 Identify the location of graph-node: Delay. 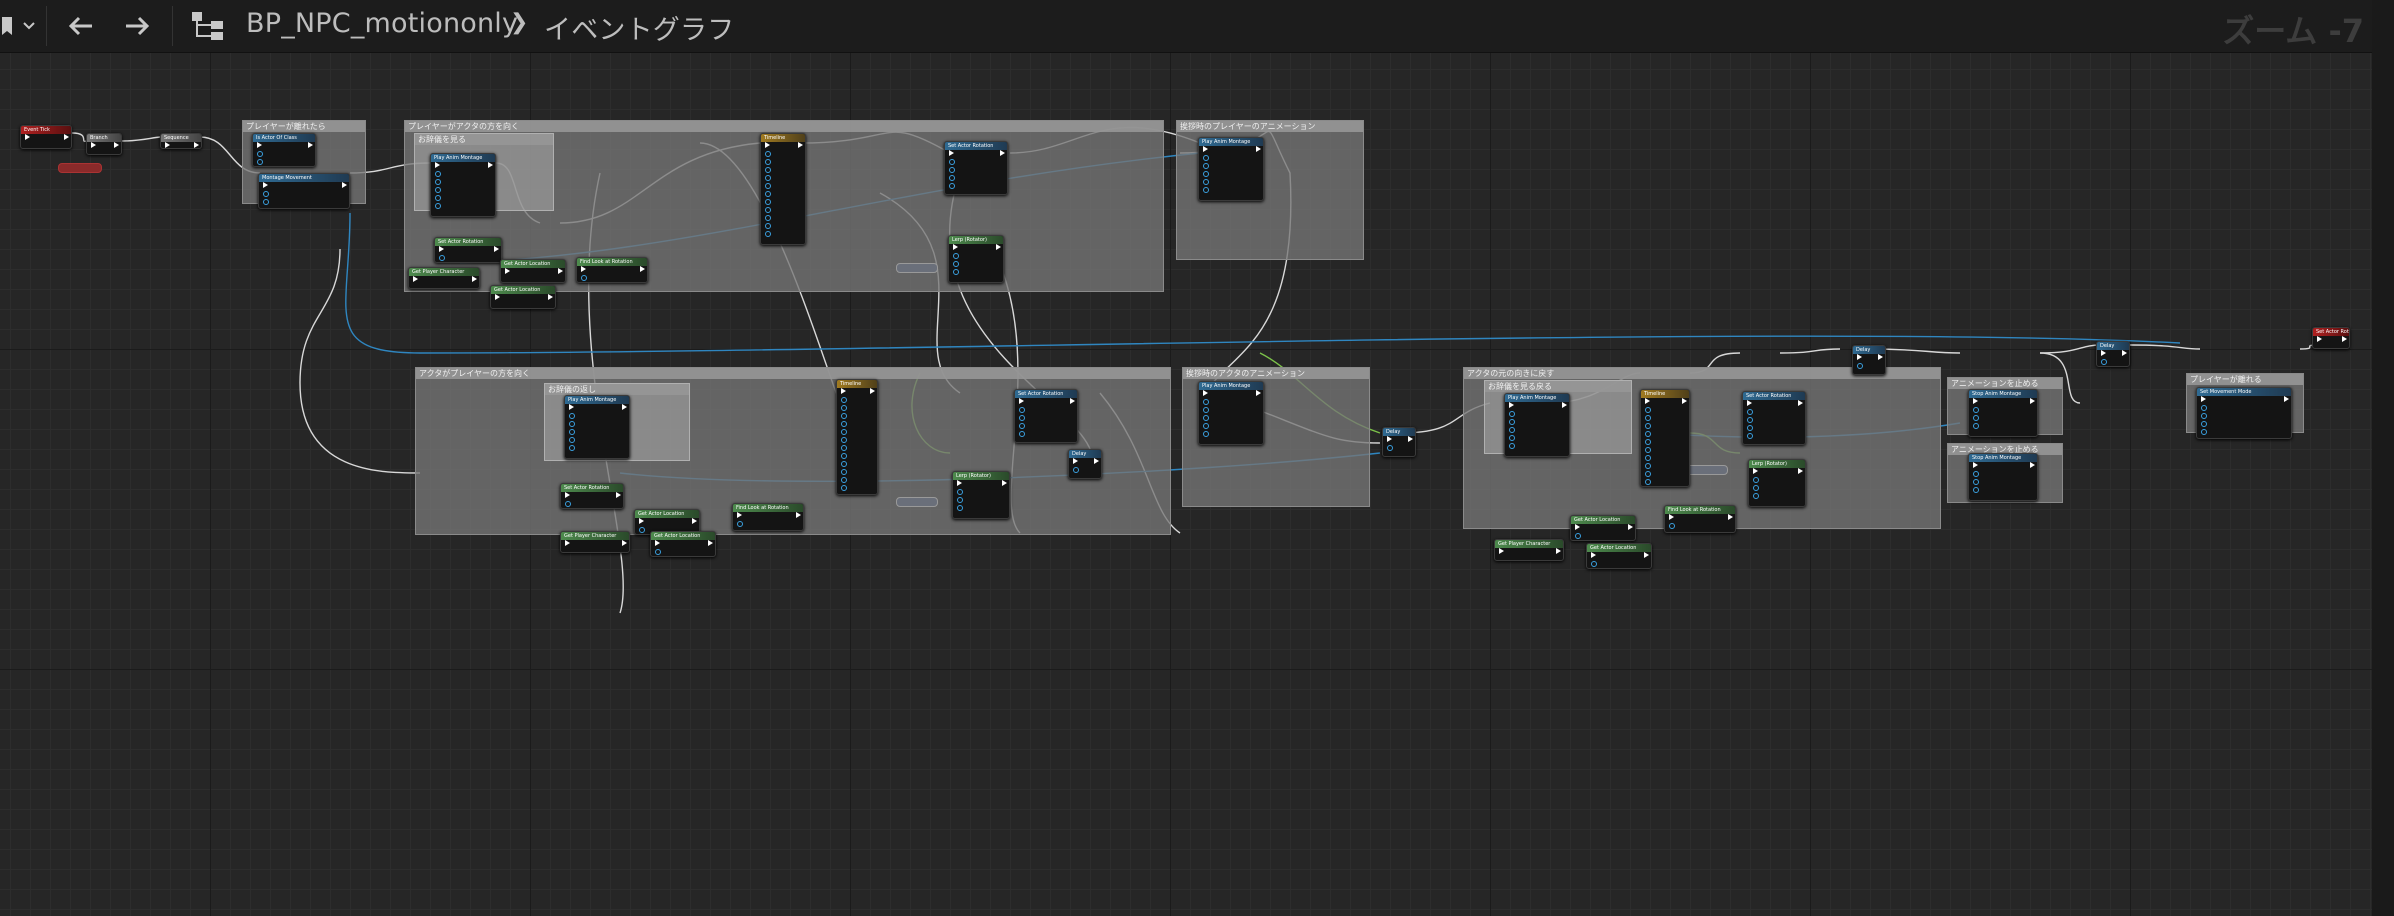
(1399, 442).